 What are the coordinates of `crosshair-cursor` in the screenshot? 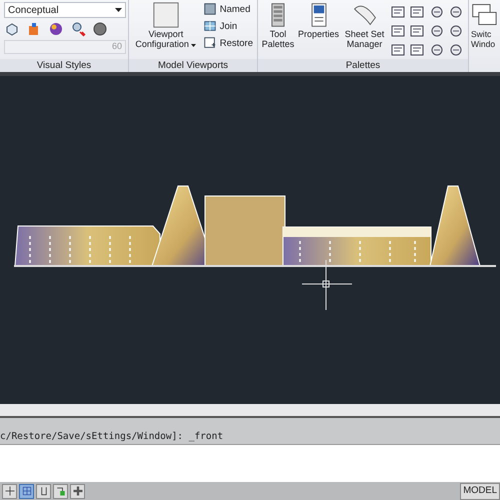 It's located at (327, 285).